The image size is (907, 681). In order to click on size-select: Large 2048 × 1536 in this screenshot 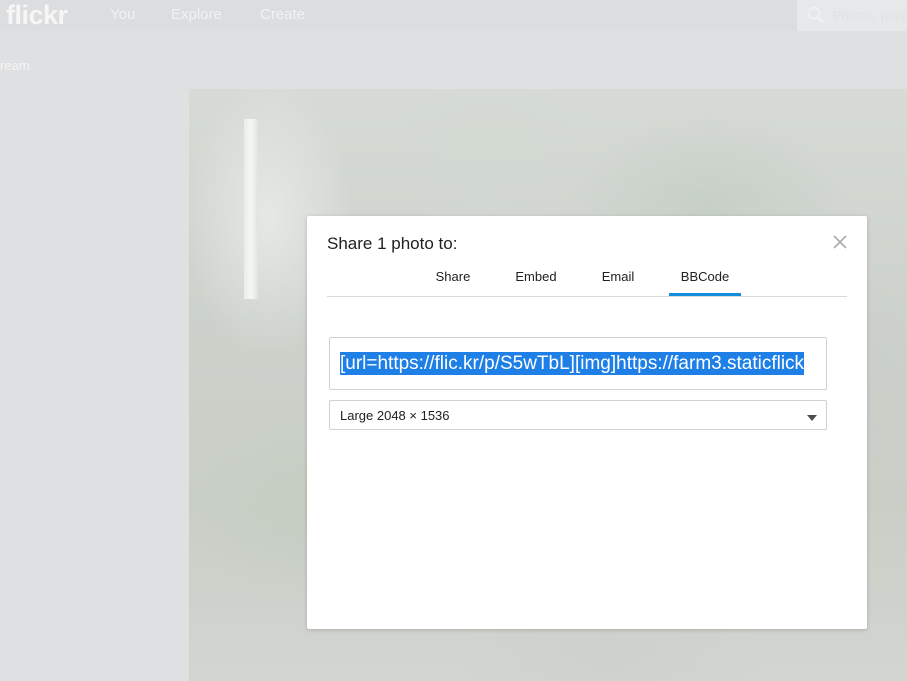, I will do `click(578, 415)`.